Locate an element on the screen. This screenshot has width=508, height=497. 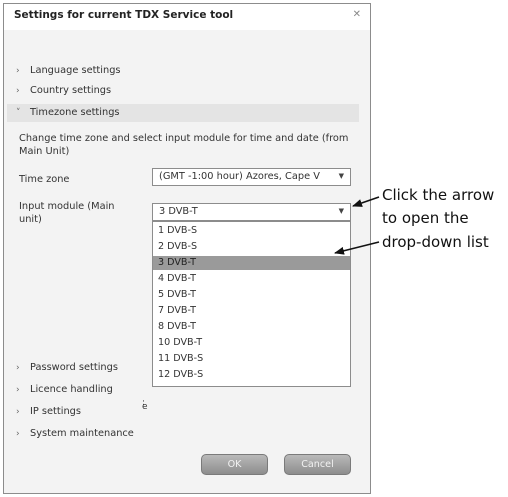
arrow-to-dropdown-list is located at coordinates (357, 248).